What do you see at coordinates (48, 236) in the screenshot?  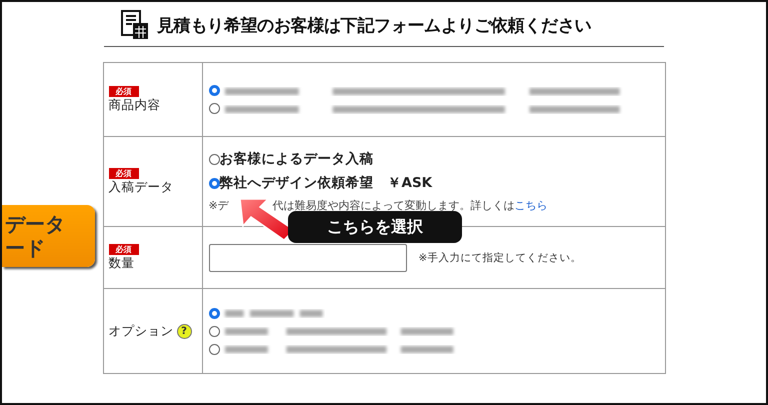 I see `side-tab-button: データ ード` at bounding box center [48, 236].